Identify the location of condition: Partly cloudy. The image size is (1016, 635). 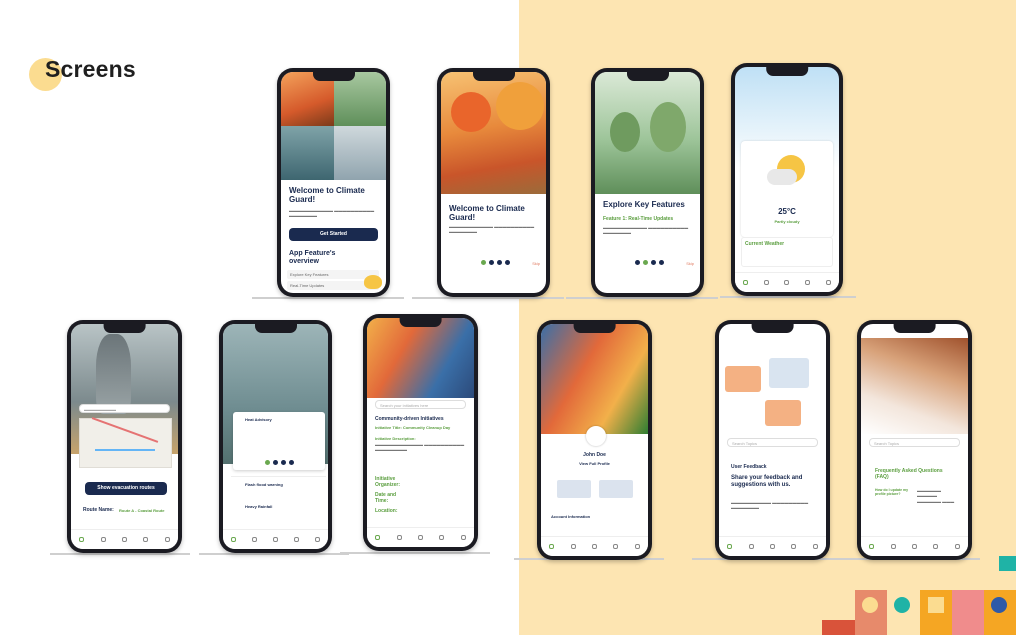
(787, 221).